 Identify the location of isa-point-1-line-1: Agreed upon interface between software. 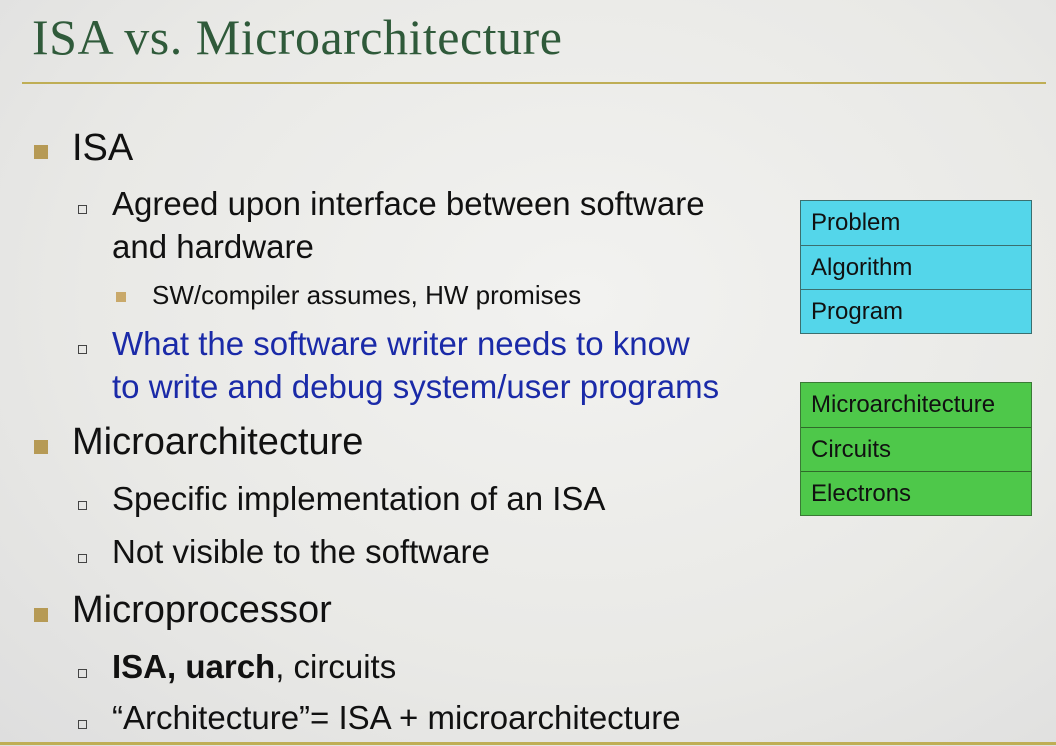
(408, 203).